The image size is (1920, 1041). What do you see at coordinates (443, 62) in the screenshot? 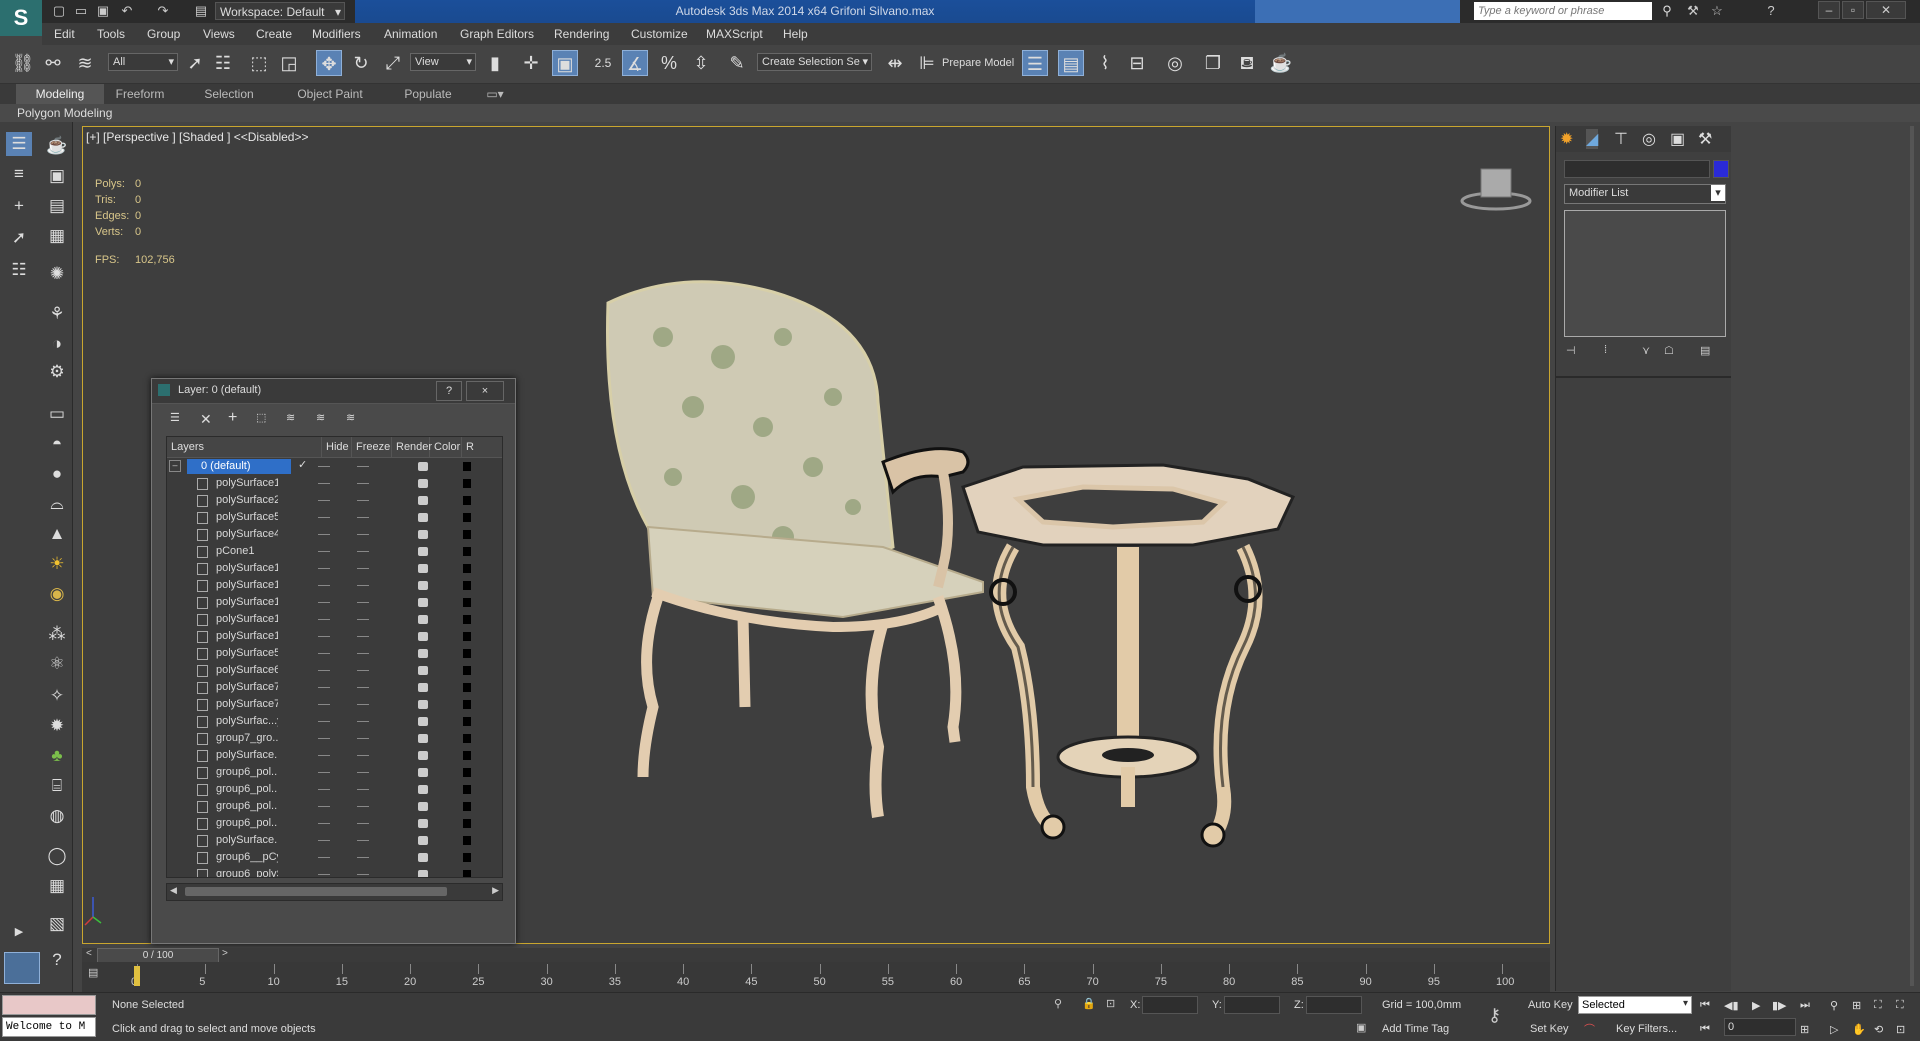
I see `reference-coordinate-dropdown: View ▾` at bounding box center [443, 62].